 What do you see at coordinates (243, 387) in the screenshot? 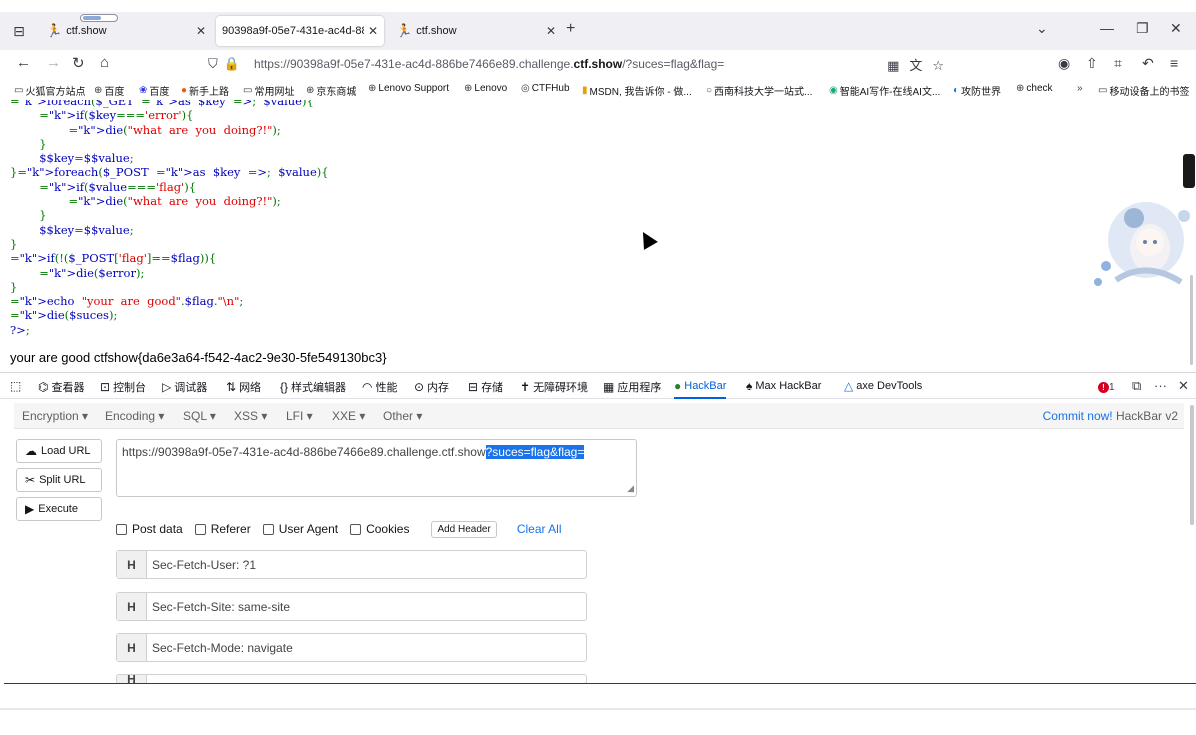
I see `tab-network: ⇅ 网络` at bounding box center [243, 387].